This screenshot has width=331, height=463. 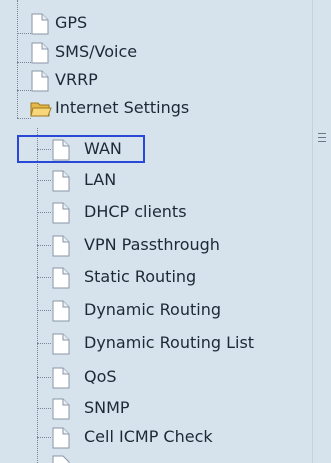 What do you see at coordinates (169, 342) in the screenshot?
I see `tree-item-label: Dynamic Routing List` at bounding box center [169, 342].